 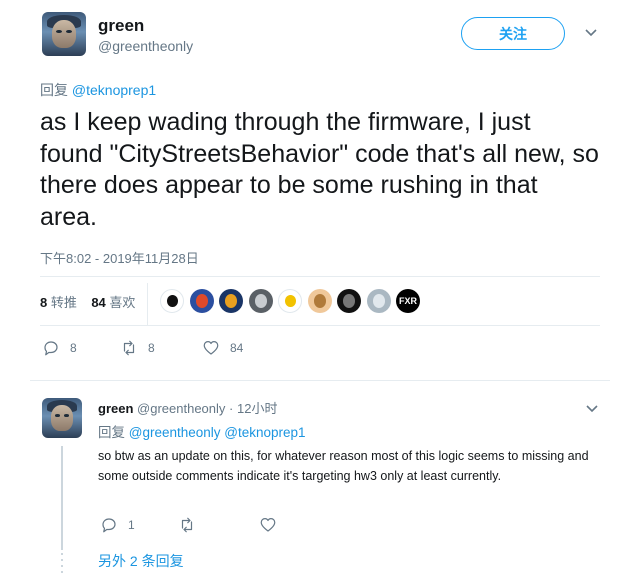 I want to click on reply-header: green @greentheonly · 12小时, so click(x=187, y=407).